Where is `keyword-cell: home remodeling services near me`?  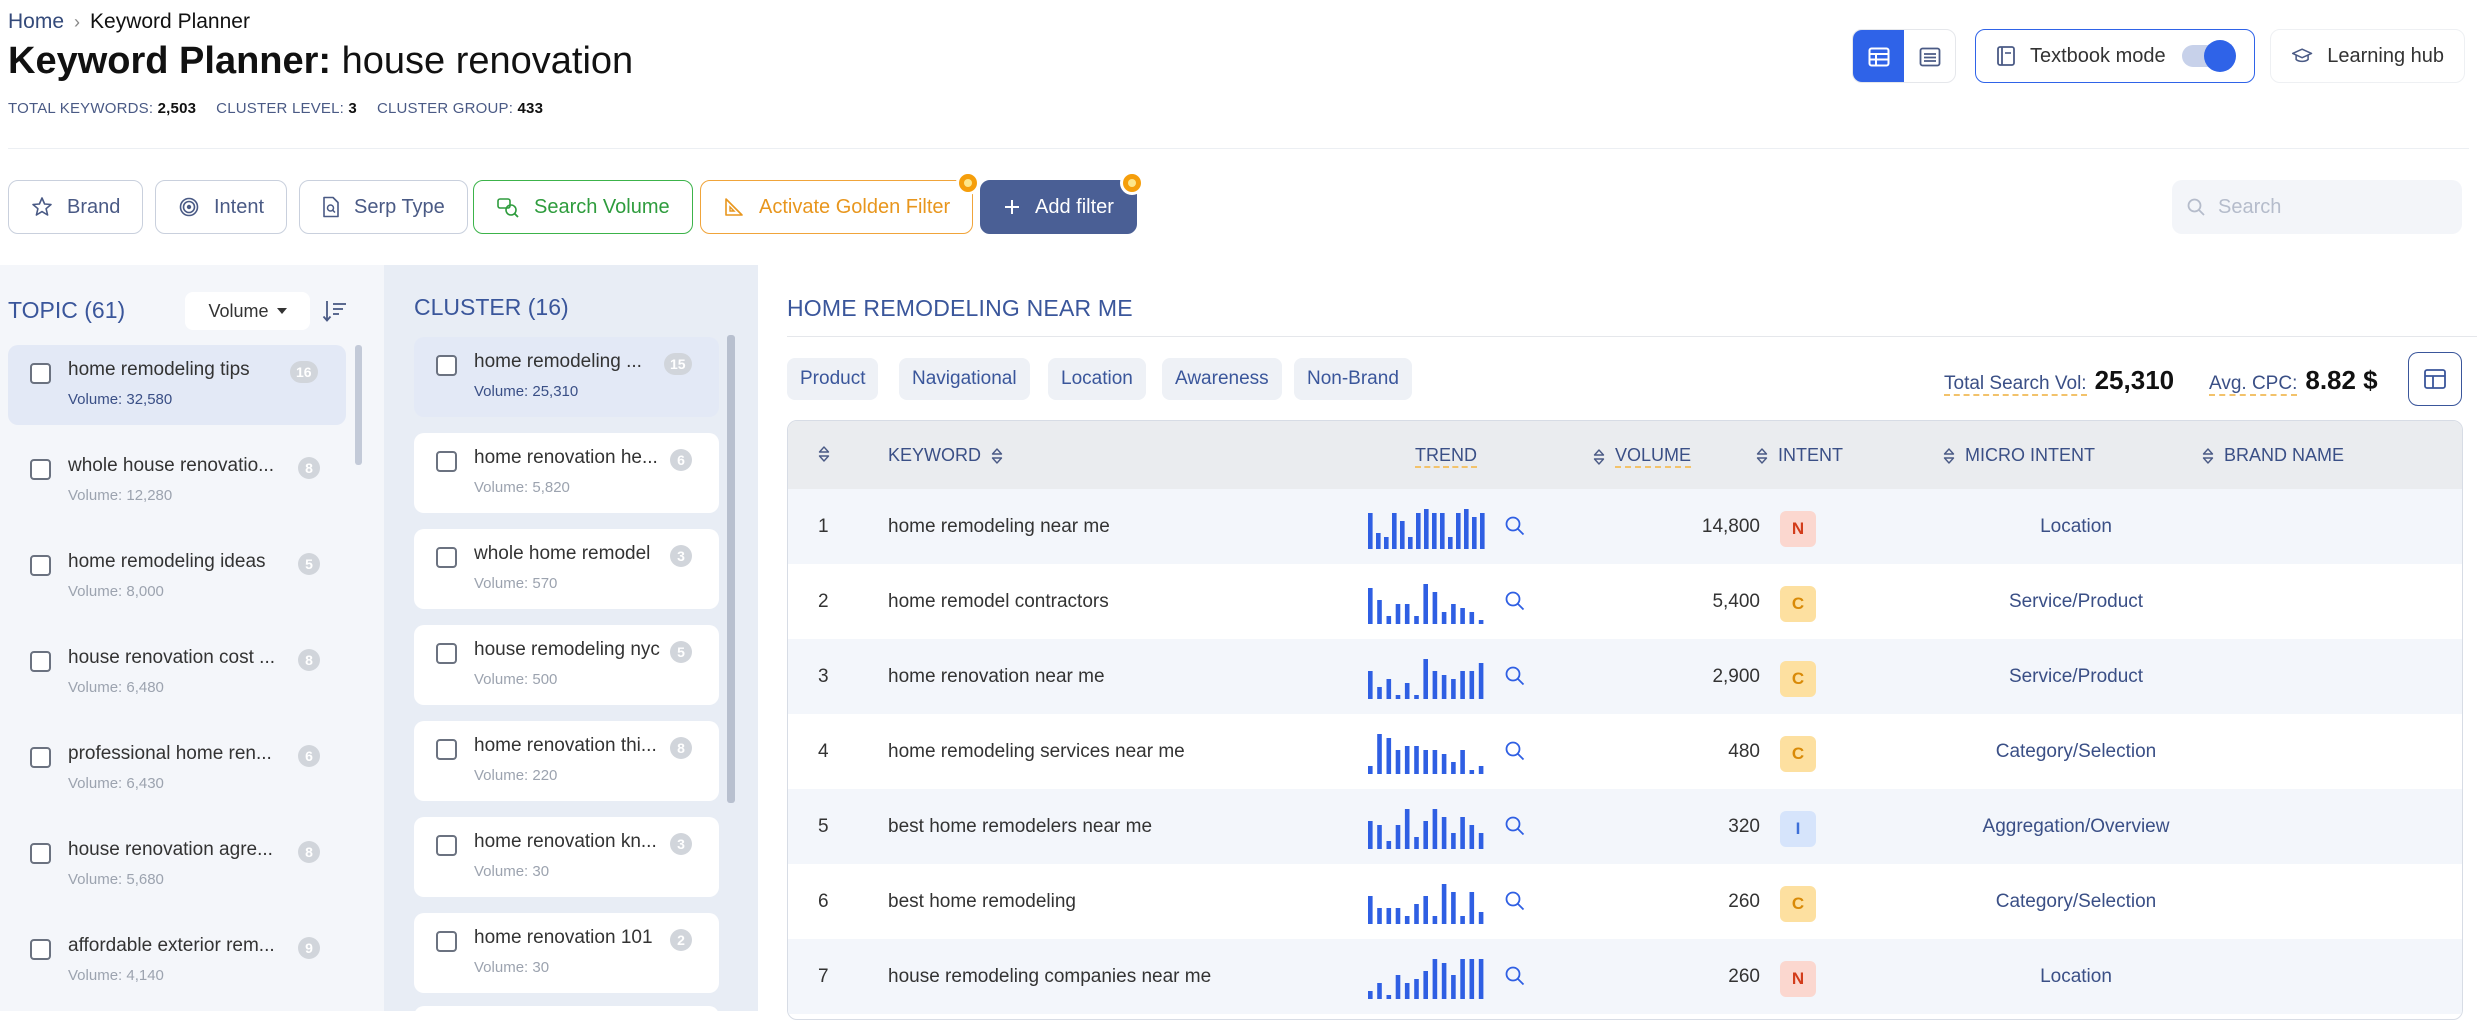
keyword-cell: home remodeling services near me is located at coordinates (1036, 751).